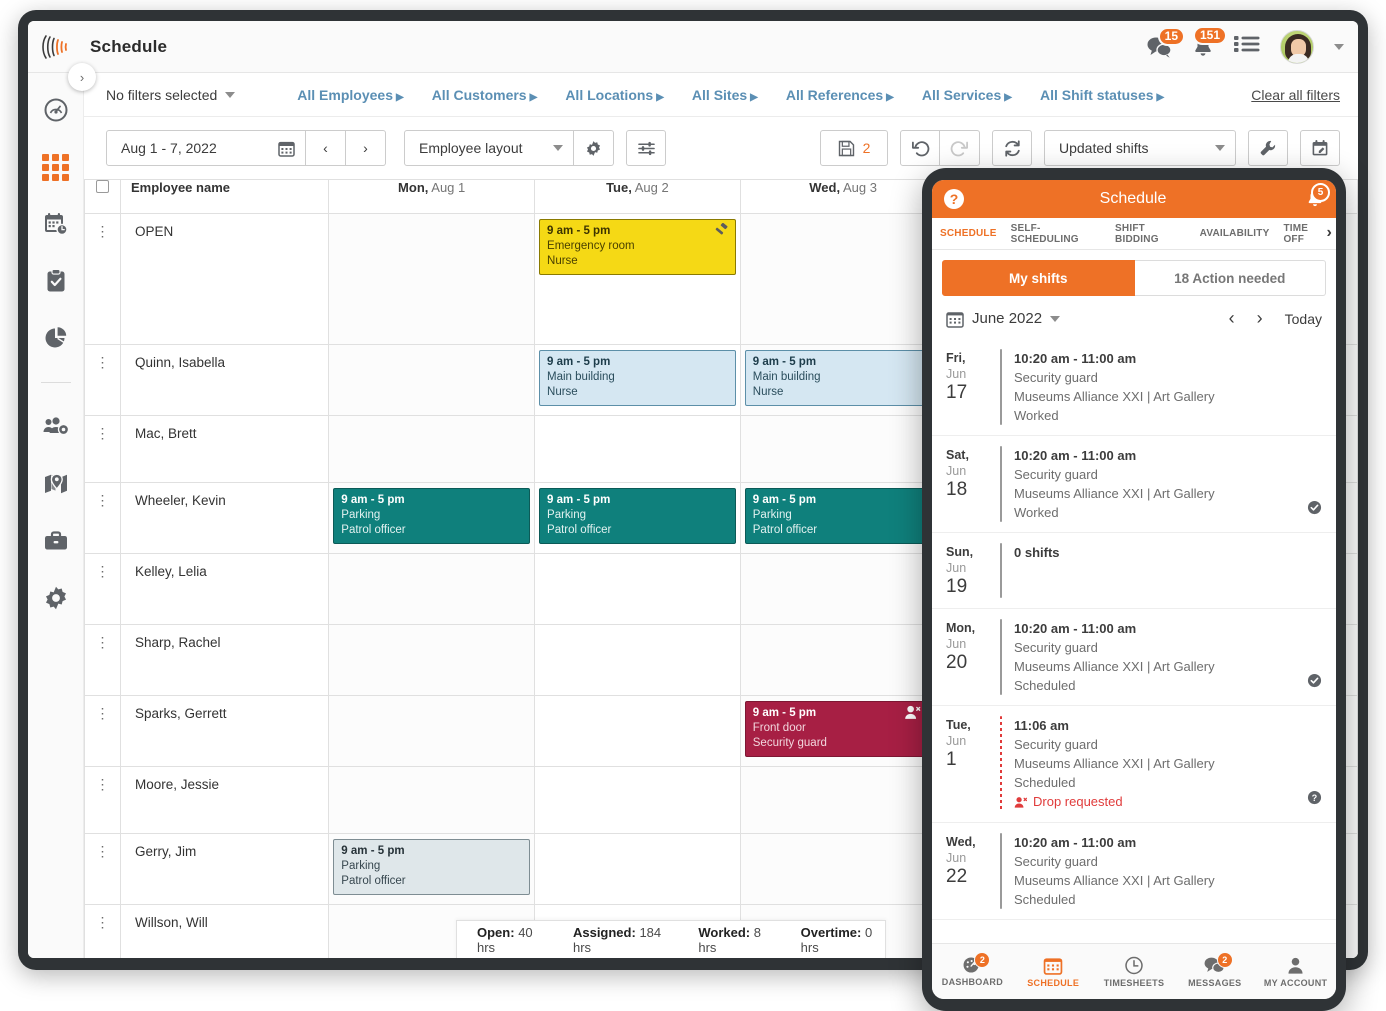 The height and width of the screenshot is (1011, 1386). What do you see at coordinates (972, 969) in the screenshot?
I see `nav-dashboard: 2 DASHBOARD` at bounding box center [972, 969].